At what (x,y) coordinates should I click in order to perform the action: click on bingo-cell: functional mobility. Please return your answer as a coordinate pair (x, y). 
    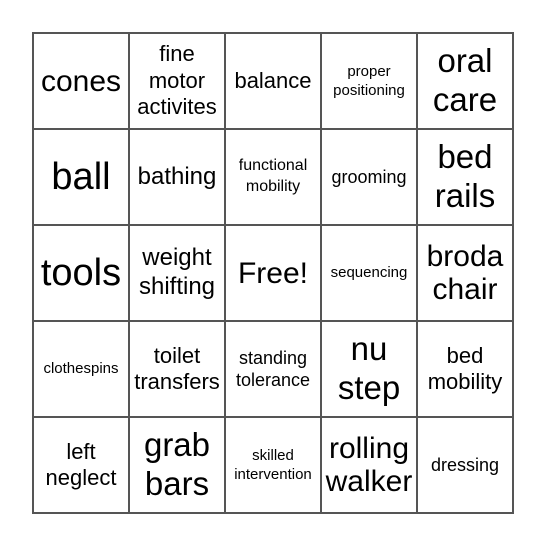
    Looking at the image, I should click on (274, 178).